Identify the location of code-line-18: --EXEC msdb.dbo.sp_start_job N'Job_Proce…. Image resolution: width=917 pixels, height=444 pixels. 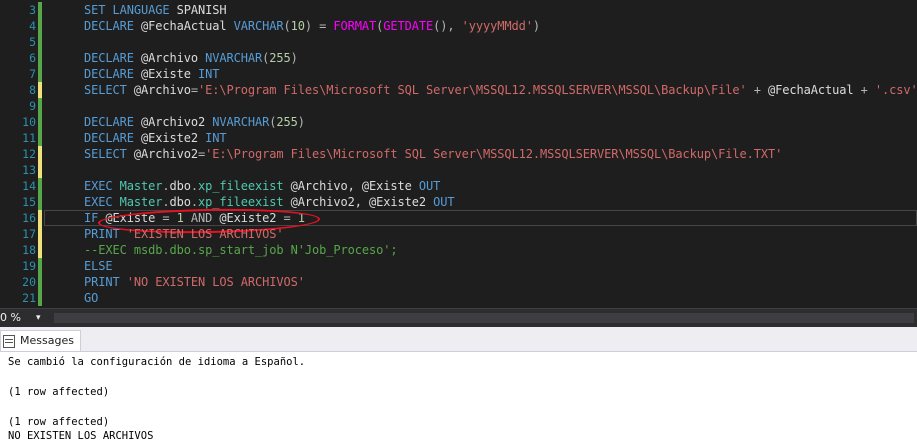
(241, 250).